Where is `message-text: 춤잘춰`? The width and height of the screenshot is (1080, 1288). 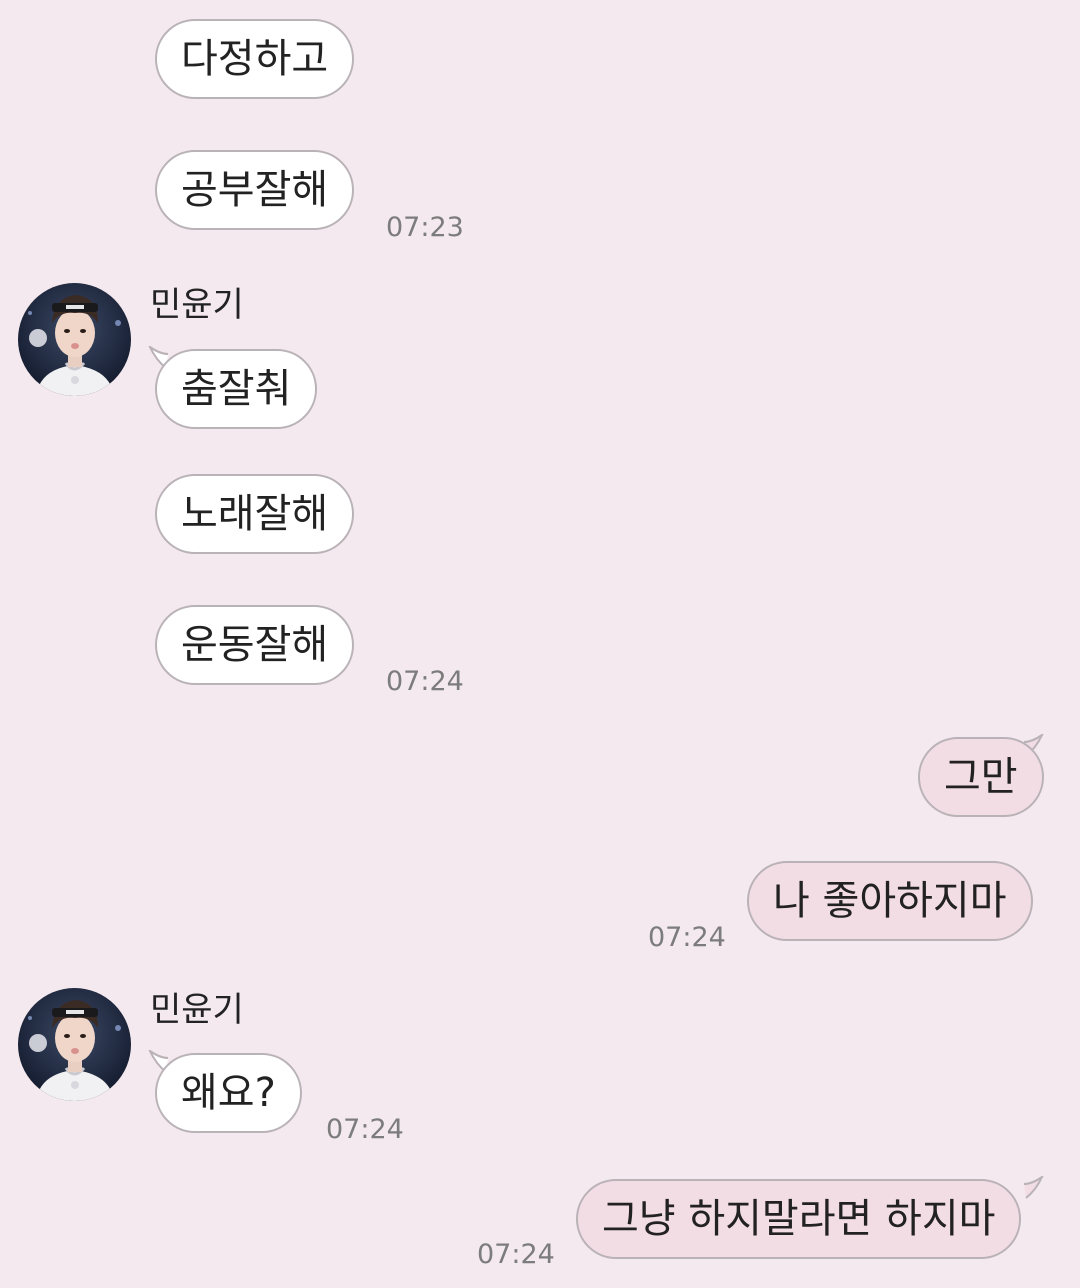 message-text: 춤잘춰 is located at coordinates (236, 389).